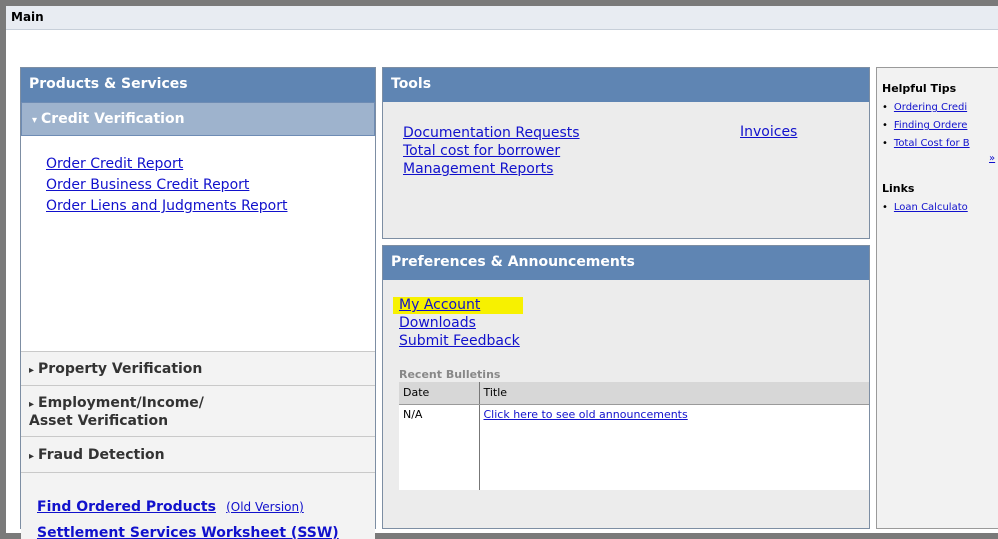 The image size is (998, 539). I want to click on links-list: Loan Calculato, so click(940, 208).